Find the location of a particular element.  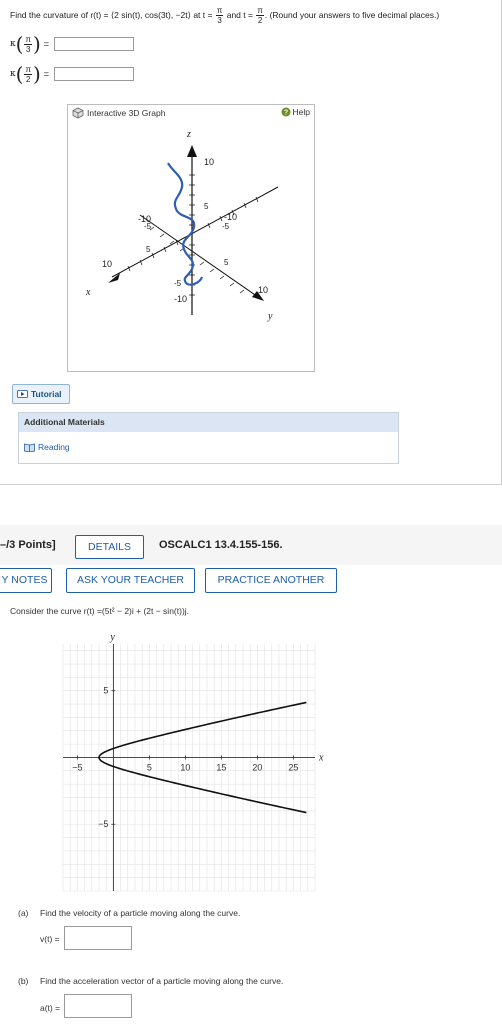

t1-fraction: π3 is located at coordinates (219, 15).